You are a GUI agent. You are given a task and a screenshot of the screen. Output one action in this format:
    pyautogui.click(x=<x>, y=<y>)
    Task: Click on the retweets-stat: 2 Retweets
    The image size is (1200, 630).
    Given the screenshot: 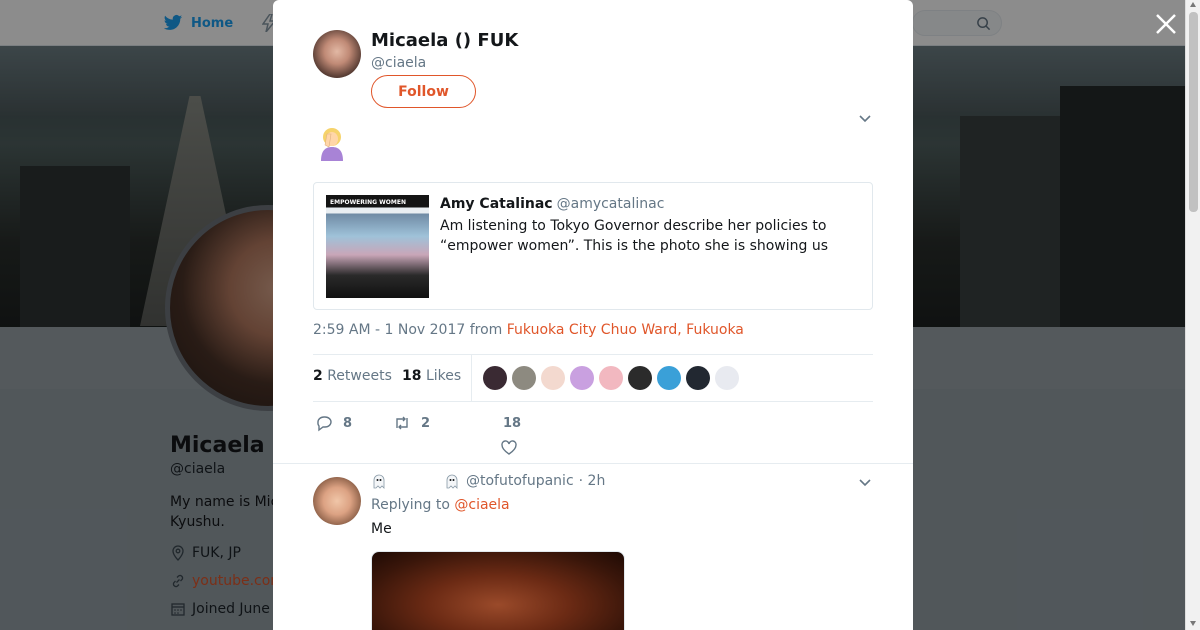 What is the action you would take?
    pyautogui.click(x=352, y=376)
    